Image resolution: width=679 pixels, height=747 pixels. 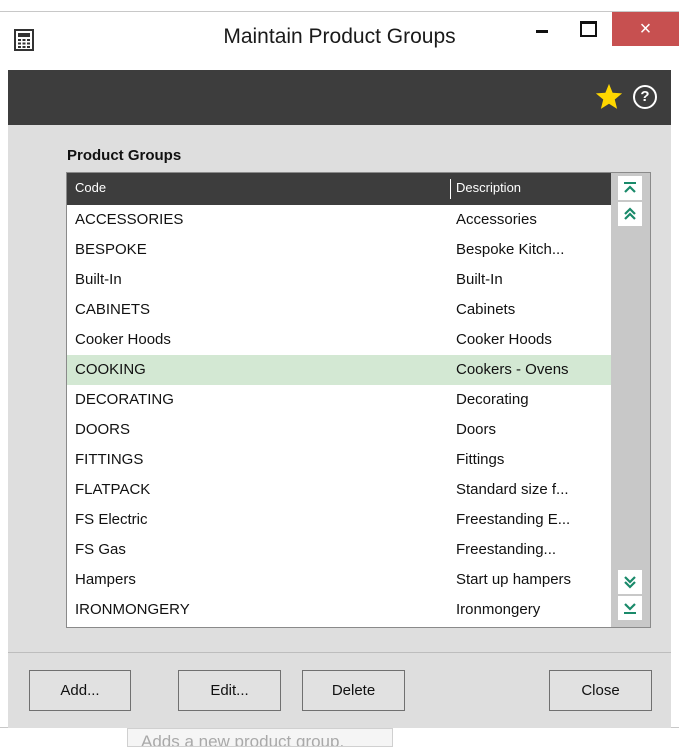 What do you see at coordinates (479, 279) in the screenshot?
I see `cell-description: Built-In` at bounding box center [479, 279].